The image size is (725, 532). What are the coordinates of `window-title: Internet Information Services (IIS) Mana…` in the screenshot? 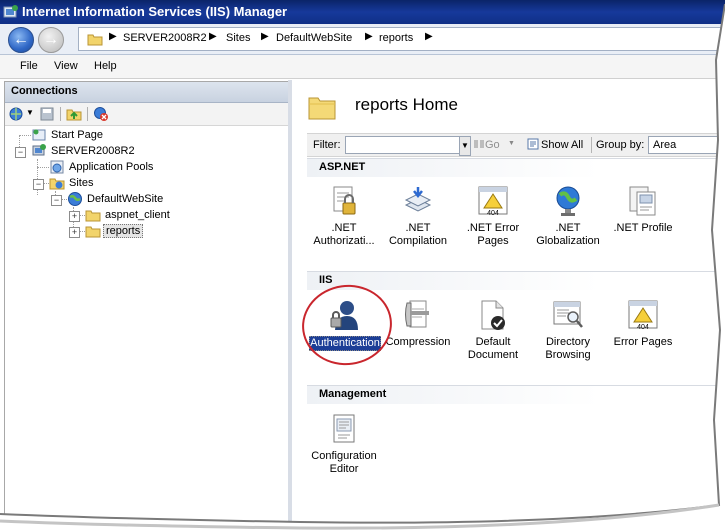 It's located at (155, 11).